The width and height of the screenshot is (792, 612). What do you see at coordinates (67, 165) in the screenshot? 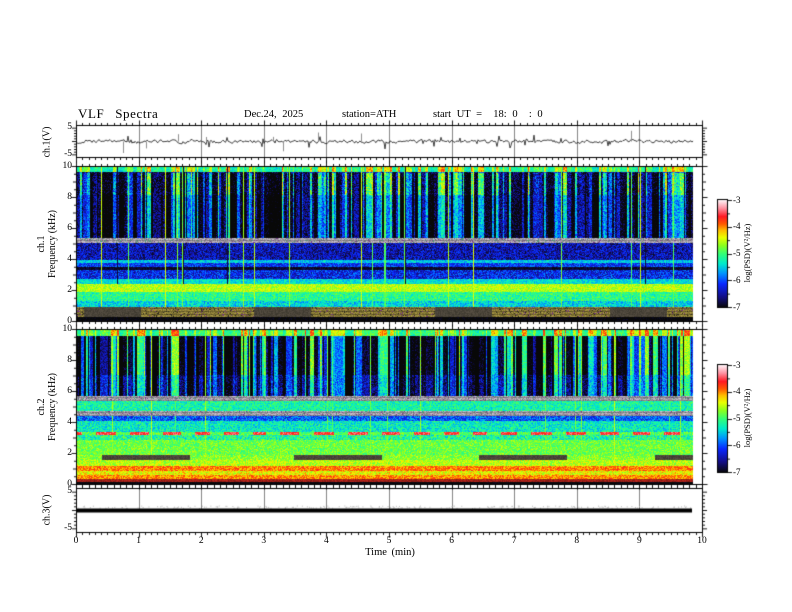
I see `spec1-y-tick-label: 10` at bounding box center [67, 165].